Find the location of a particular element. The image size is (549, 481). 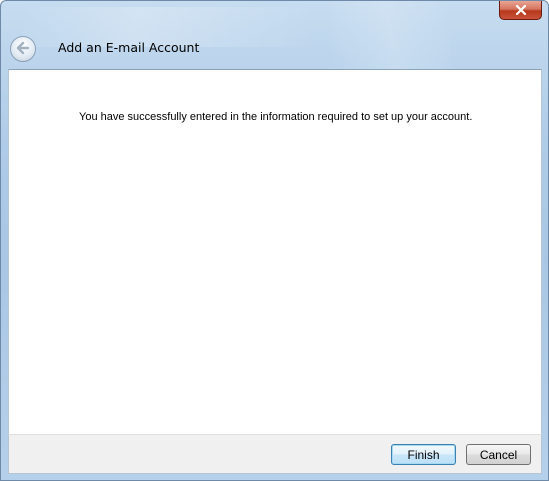

back-arrow-icon is located at coordinates (23, 49).